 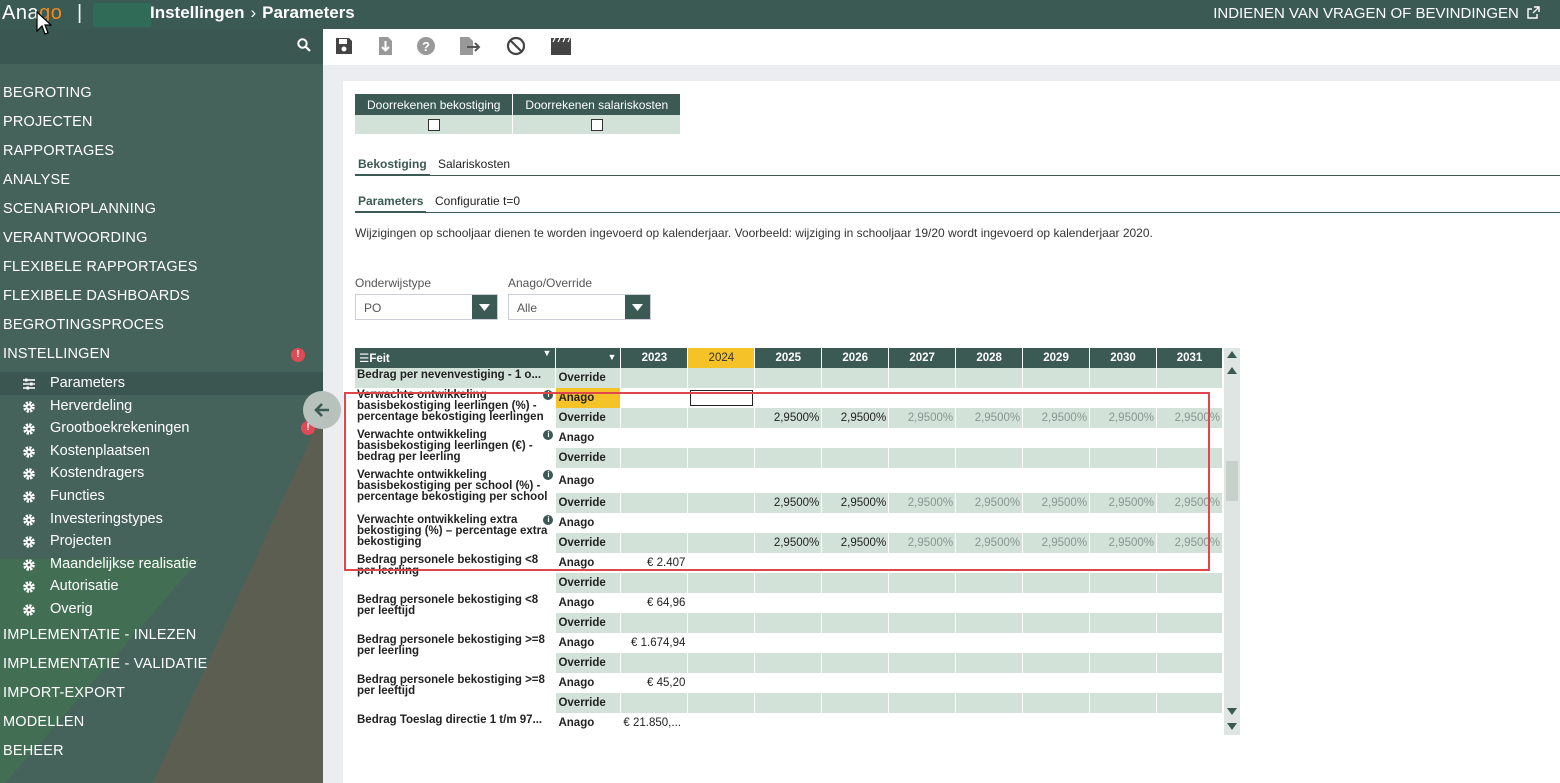 I want to click on onderwijstype-select: PO, so click(x=426, y=307).